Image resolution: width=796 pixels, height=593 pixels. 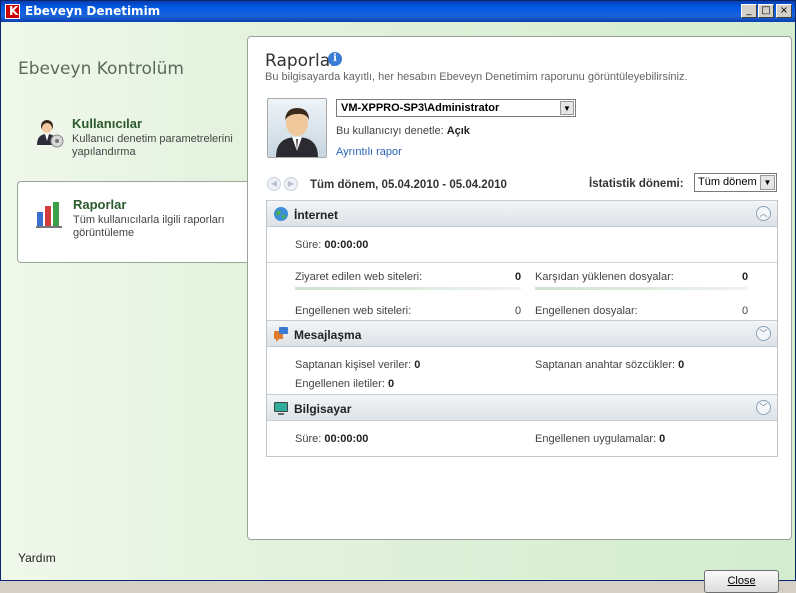 What do you see at coordinates (323, 409) in the screenshot?
I see `section-title: Bilgisayar` at bounding box center [323, 409].